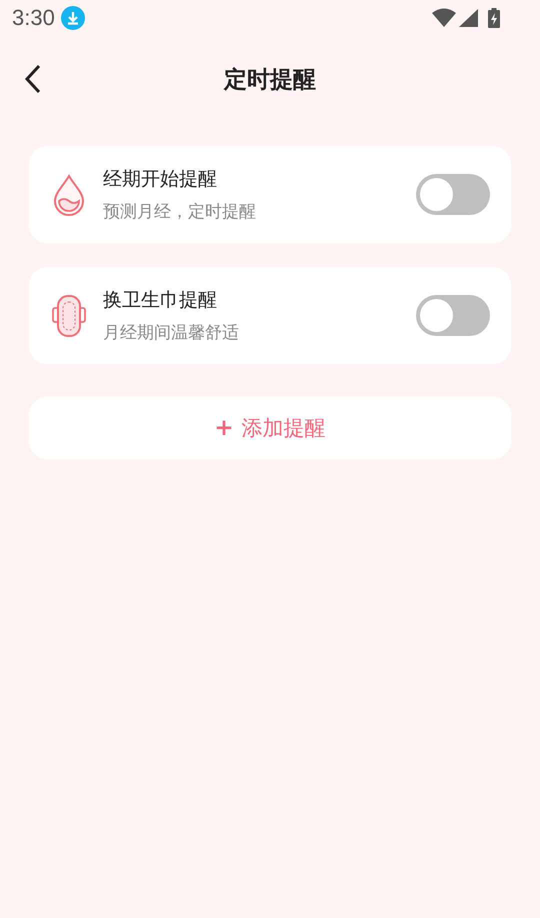  What do you see at coordinates (180, 212) in the screenshot?
I see `reminder-subtitle: 预测月经，定时提醒` at bounding box center [180, 212].